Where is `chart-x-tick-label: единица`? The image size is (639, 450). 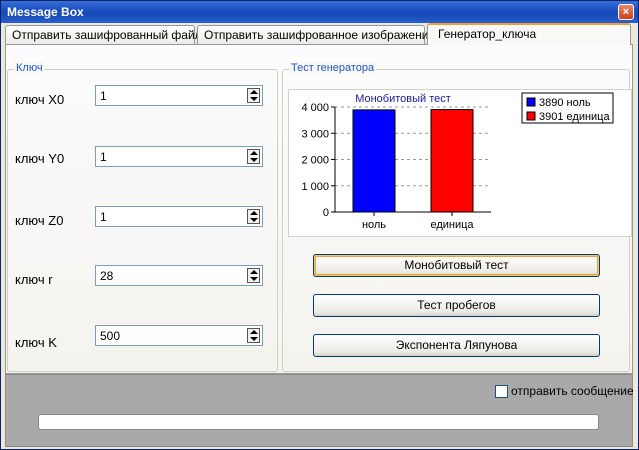
chart-x-tick-label: единица is located at coordinates (452, 225).